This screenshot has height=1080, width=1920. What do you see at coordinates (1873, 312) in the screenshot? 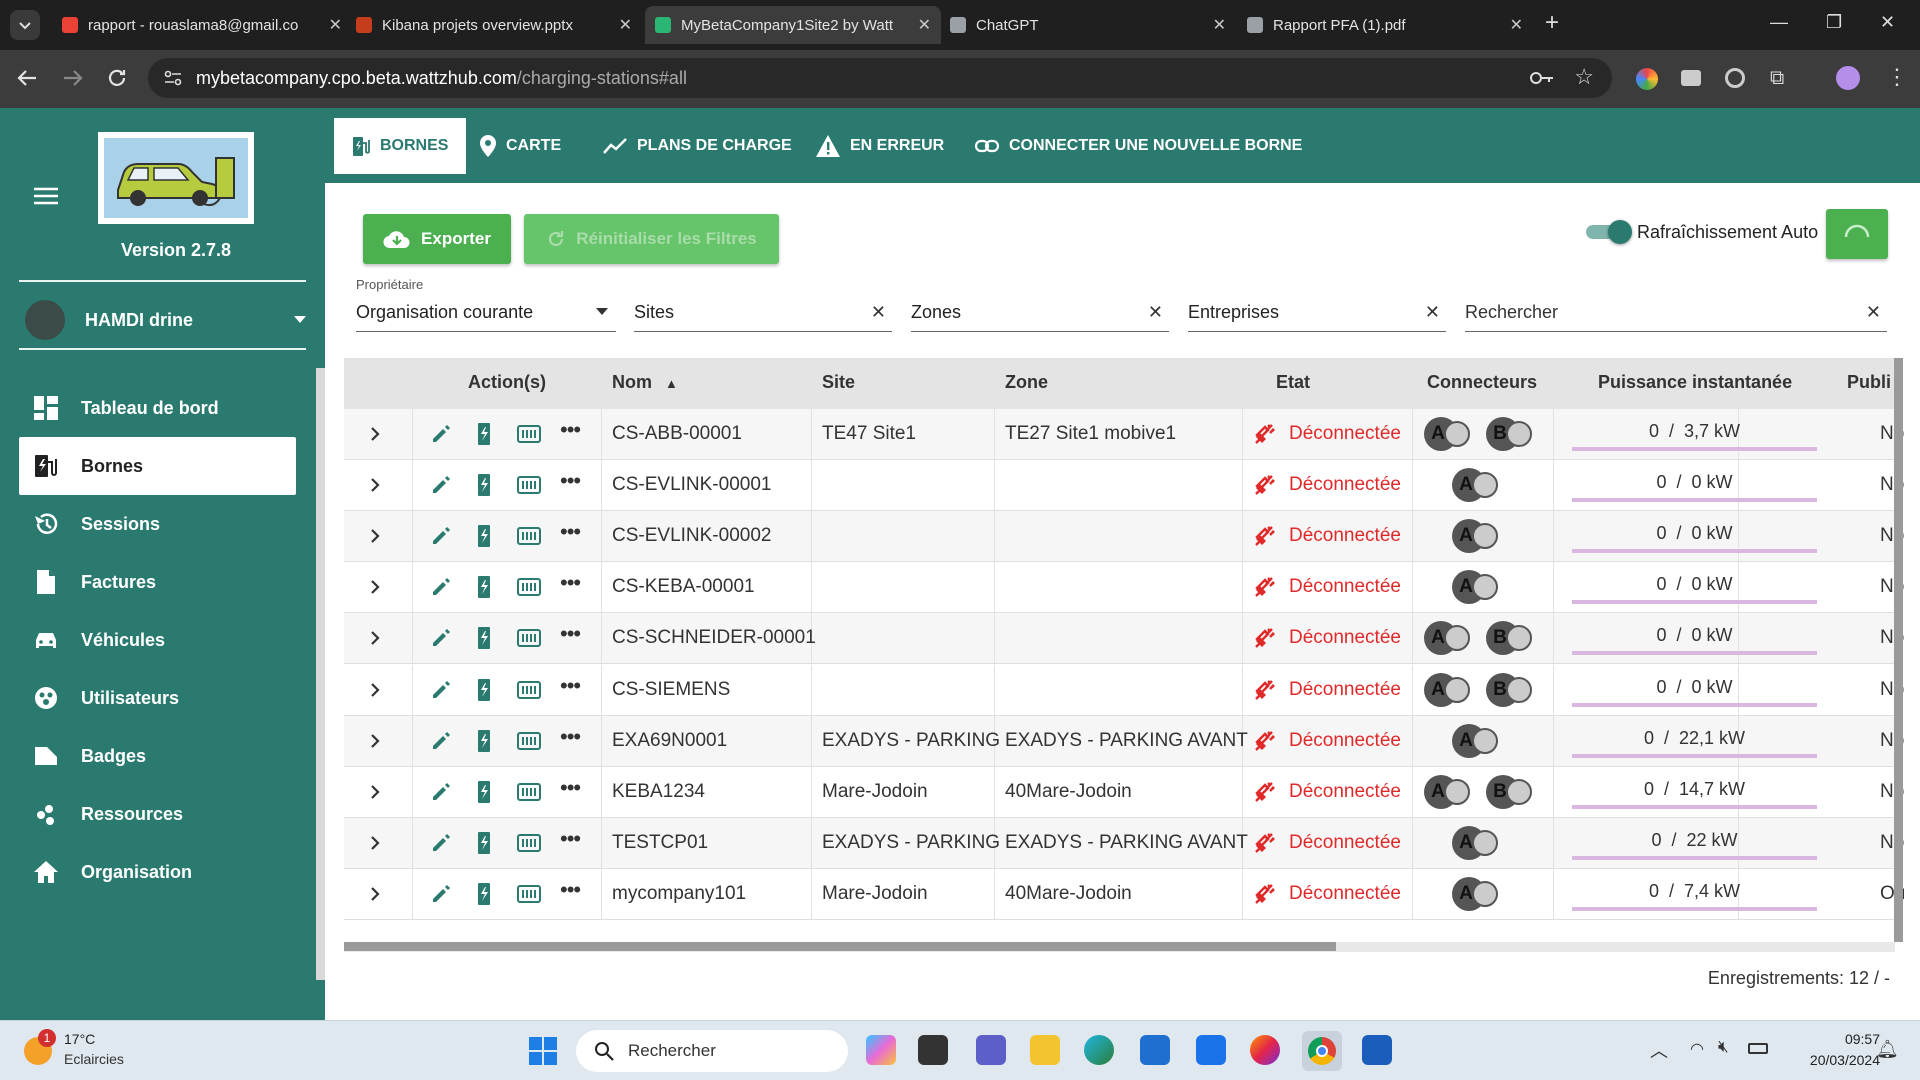
I see `clear-search-icon: ✕` at bounding box center [1873, 312].